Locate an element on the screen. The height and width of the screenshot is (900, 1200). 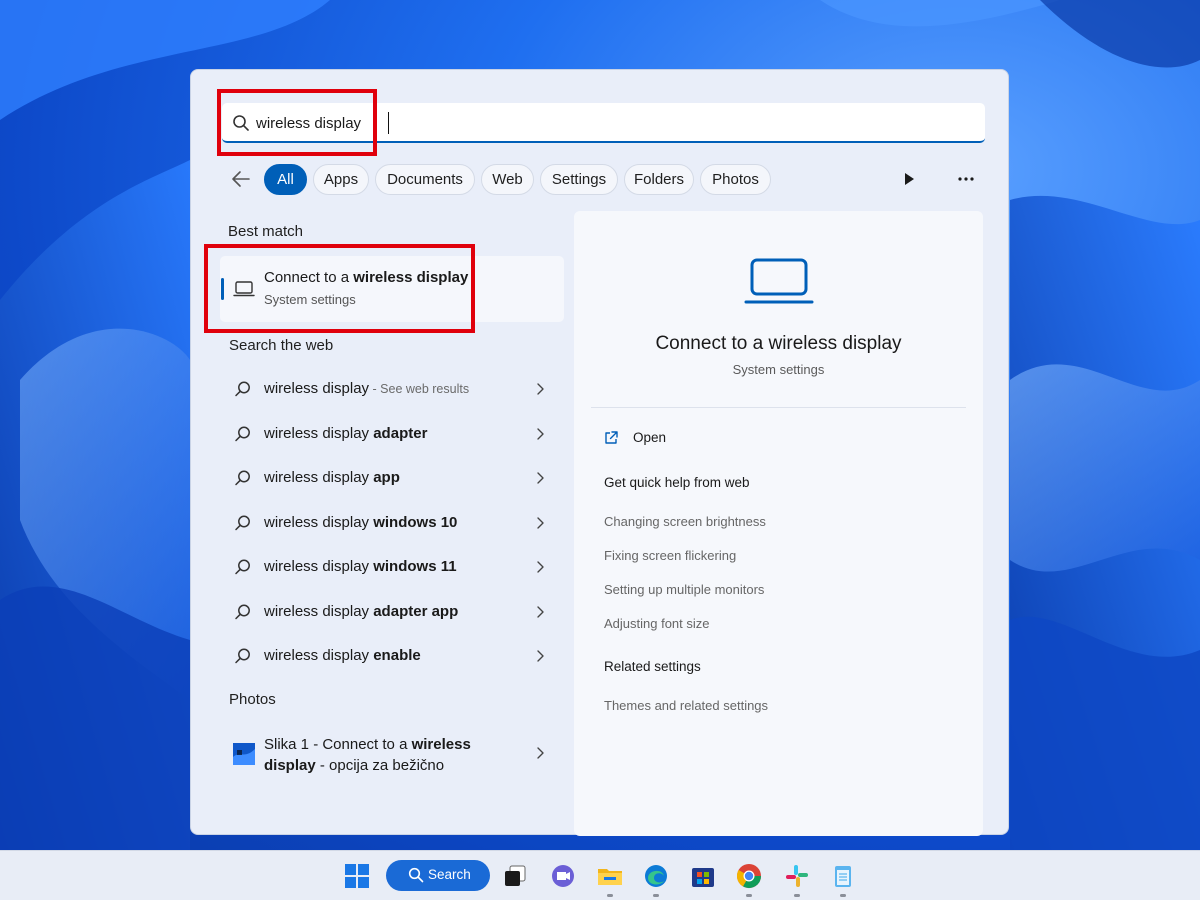
filter-chip-documents: Documents is located at coordinates (425, 179).